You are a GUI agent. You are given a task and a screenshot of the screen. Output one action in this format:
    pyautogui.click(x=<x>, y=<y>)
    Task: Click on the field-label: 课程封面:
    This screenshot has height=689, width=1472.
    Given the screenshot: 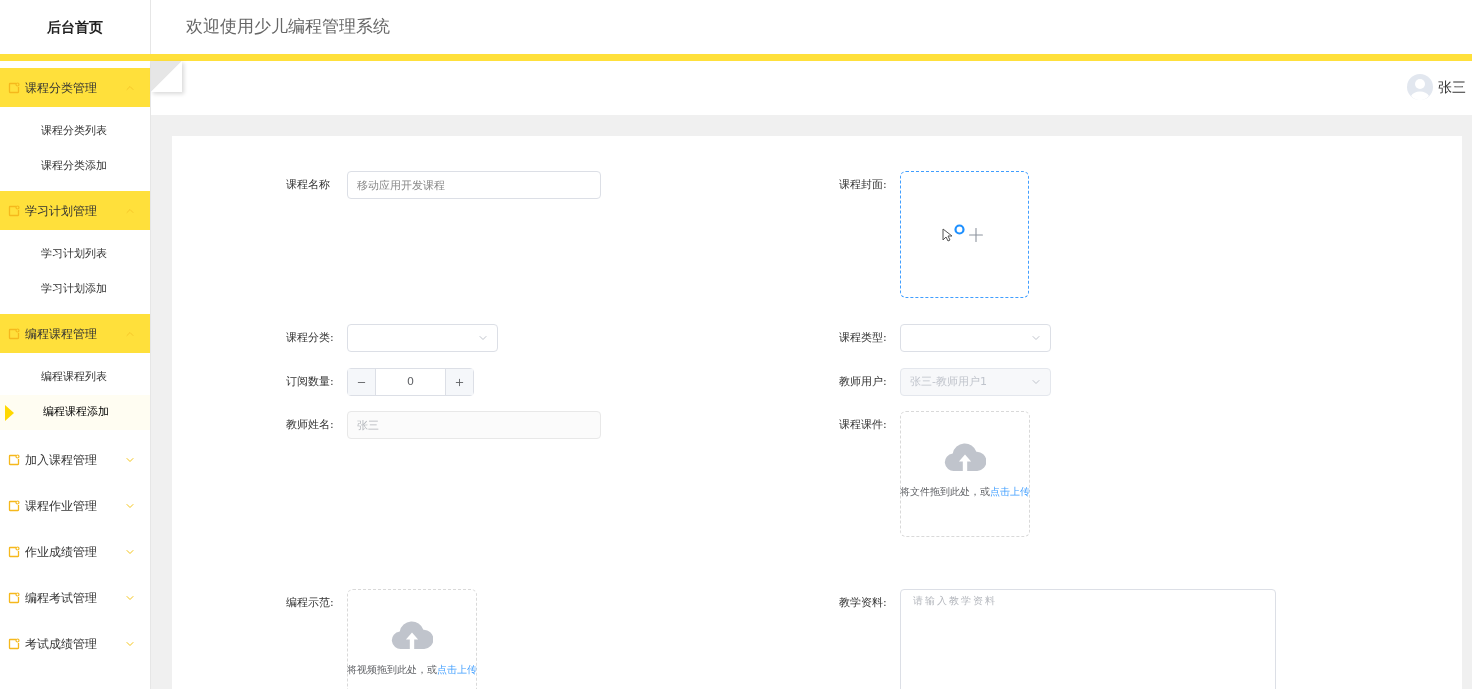 What is the action you would take?
    pyautogui.click(x=863, y=184)
    